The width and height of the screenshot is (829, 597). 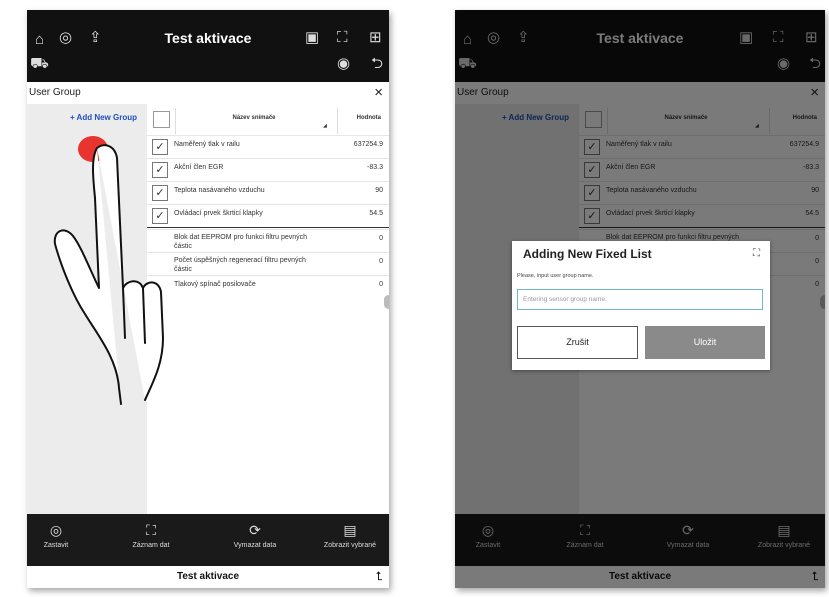 I want to click on record-data-label: Záznam dat, so click(x=151, y=545).